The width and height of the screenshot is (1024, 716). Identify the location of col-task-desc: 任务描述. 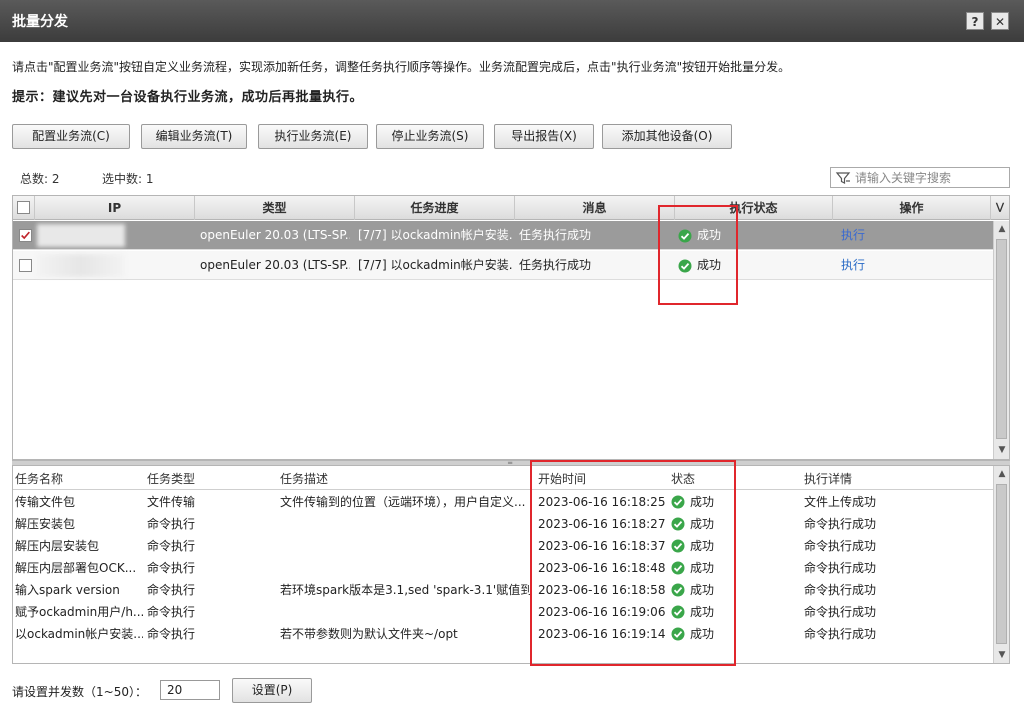
(304, 478).